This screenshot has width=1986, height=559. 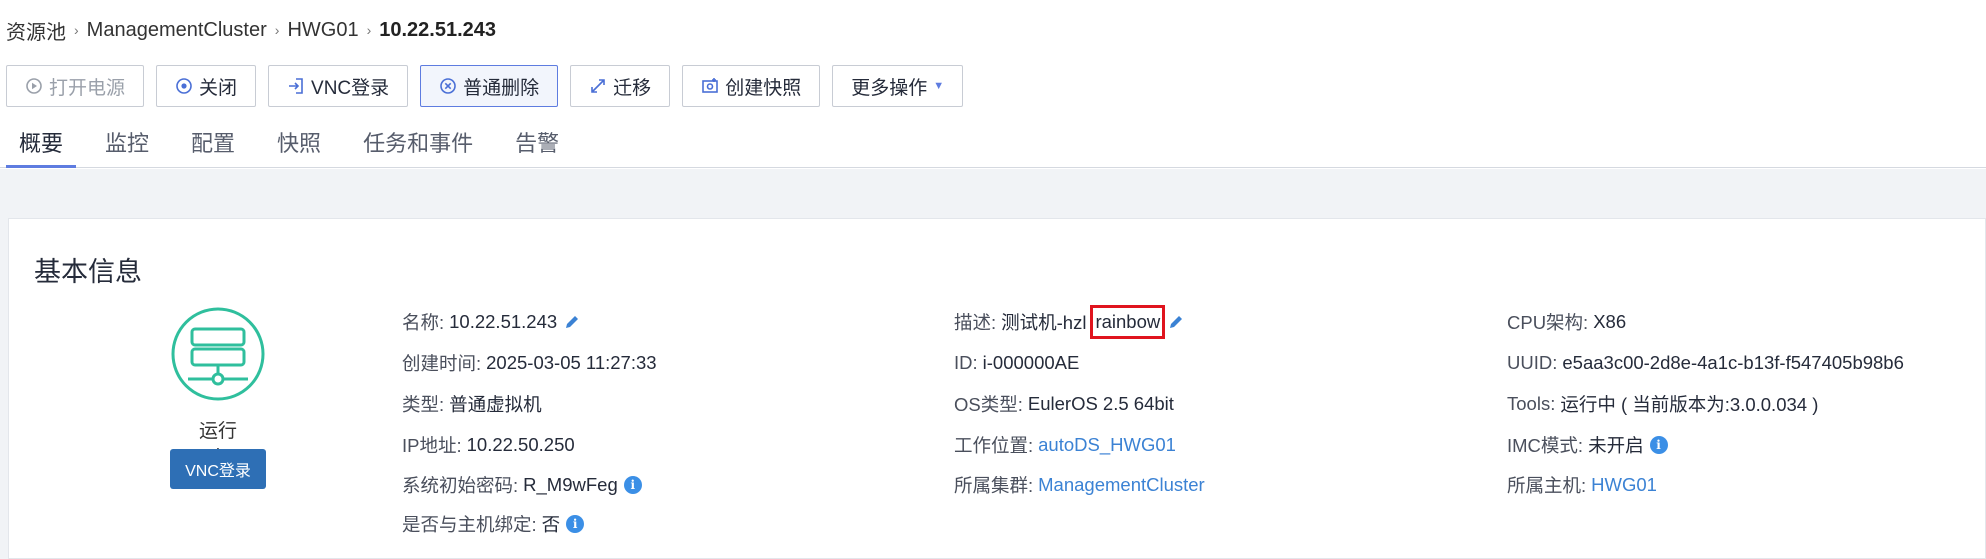 I want to click on normal-delete-button: 普通删除, so click(x=489, y=86).